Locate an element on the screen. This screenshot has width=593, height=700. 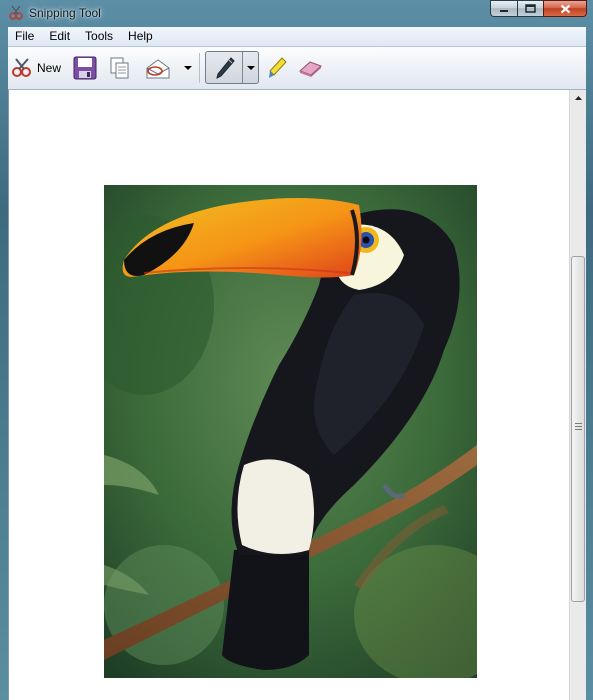
highlighter-icon is located at coordinates (278, 67).